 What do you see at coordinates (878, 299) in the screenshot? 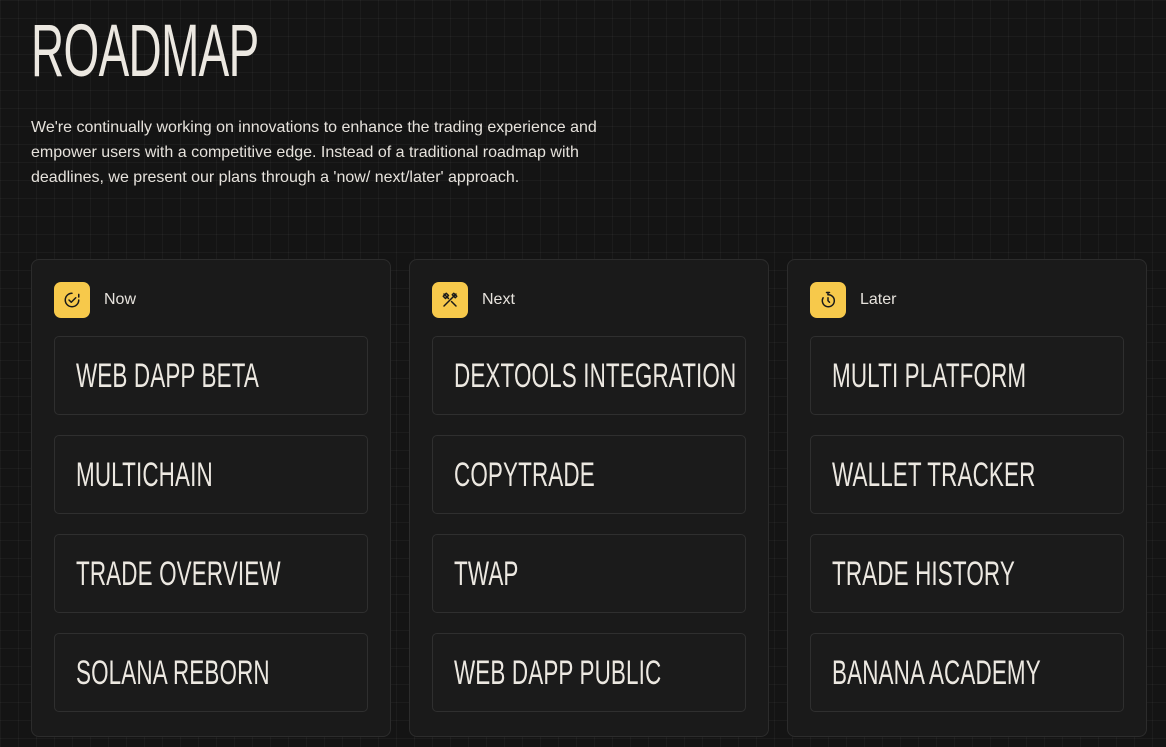
I see `column-label-later: Later` at bounding box center [878, 299].